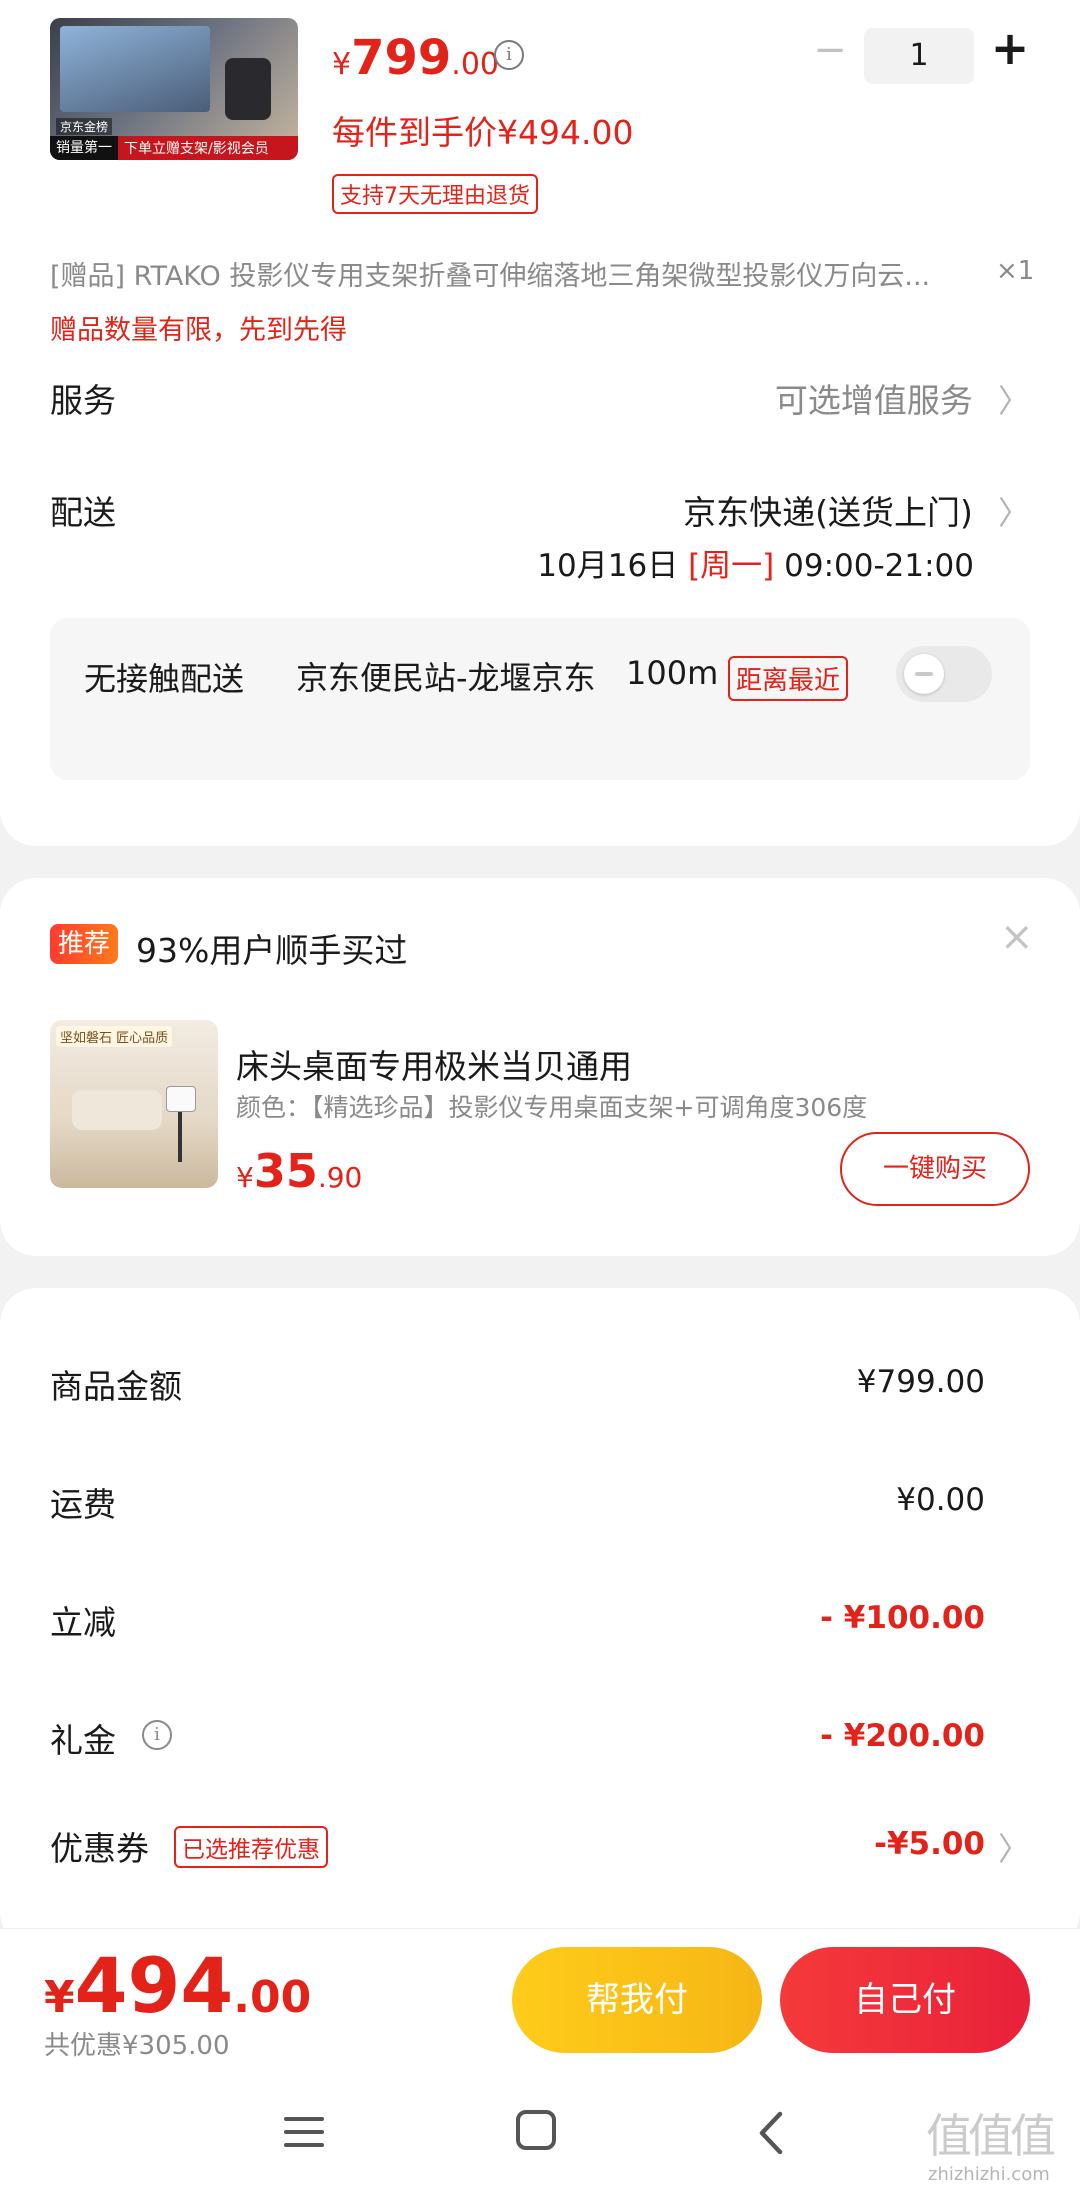 Image resolution: width=1080 pixels, height=2199 pixels. I want to click on system-nav-bar: 值值值 zhizhizhi.com, so click(540, 2143).